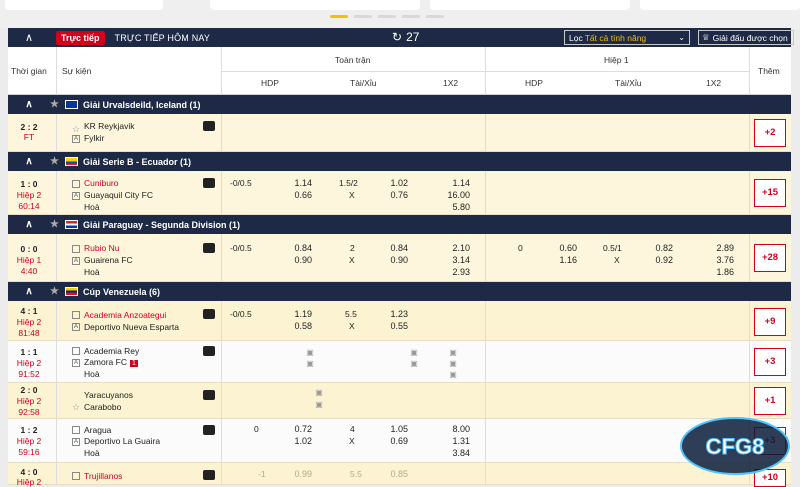 The height and width of the screenshot is (487, 800). What do you see at coordinates (450, 272) in the screenshot?
I see `1x2-odd: 2.93` at bounding box center [450, 272].